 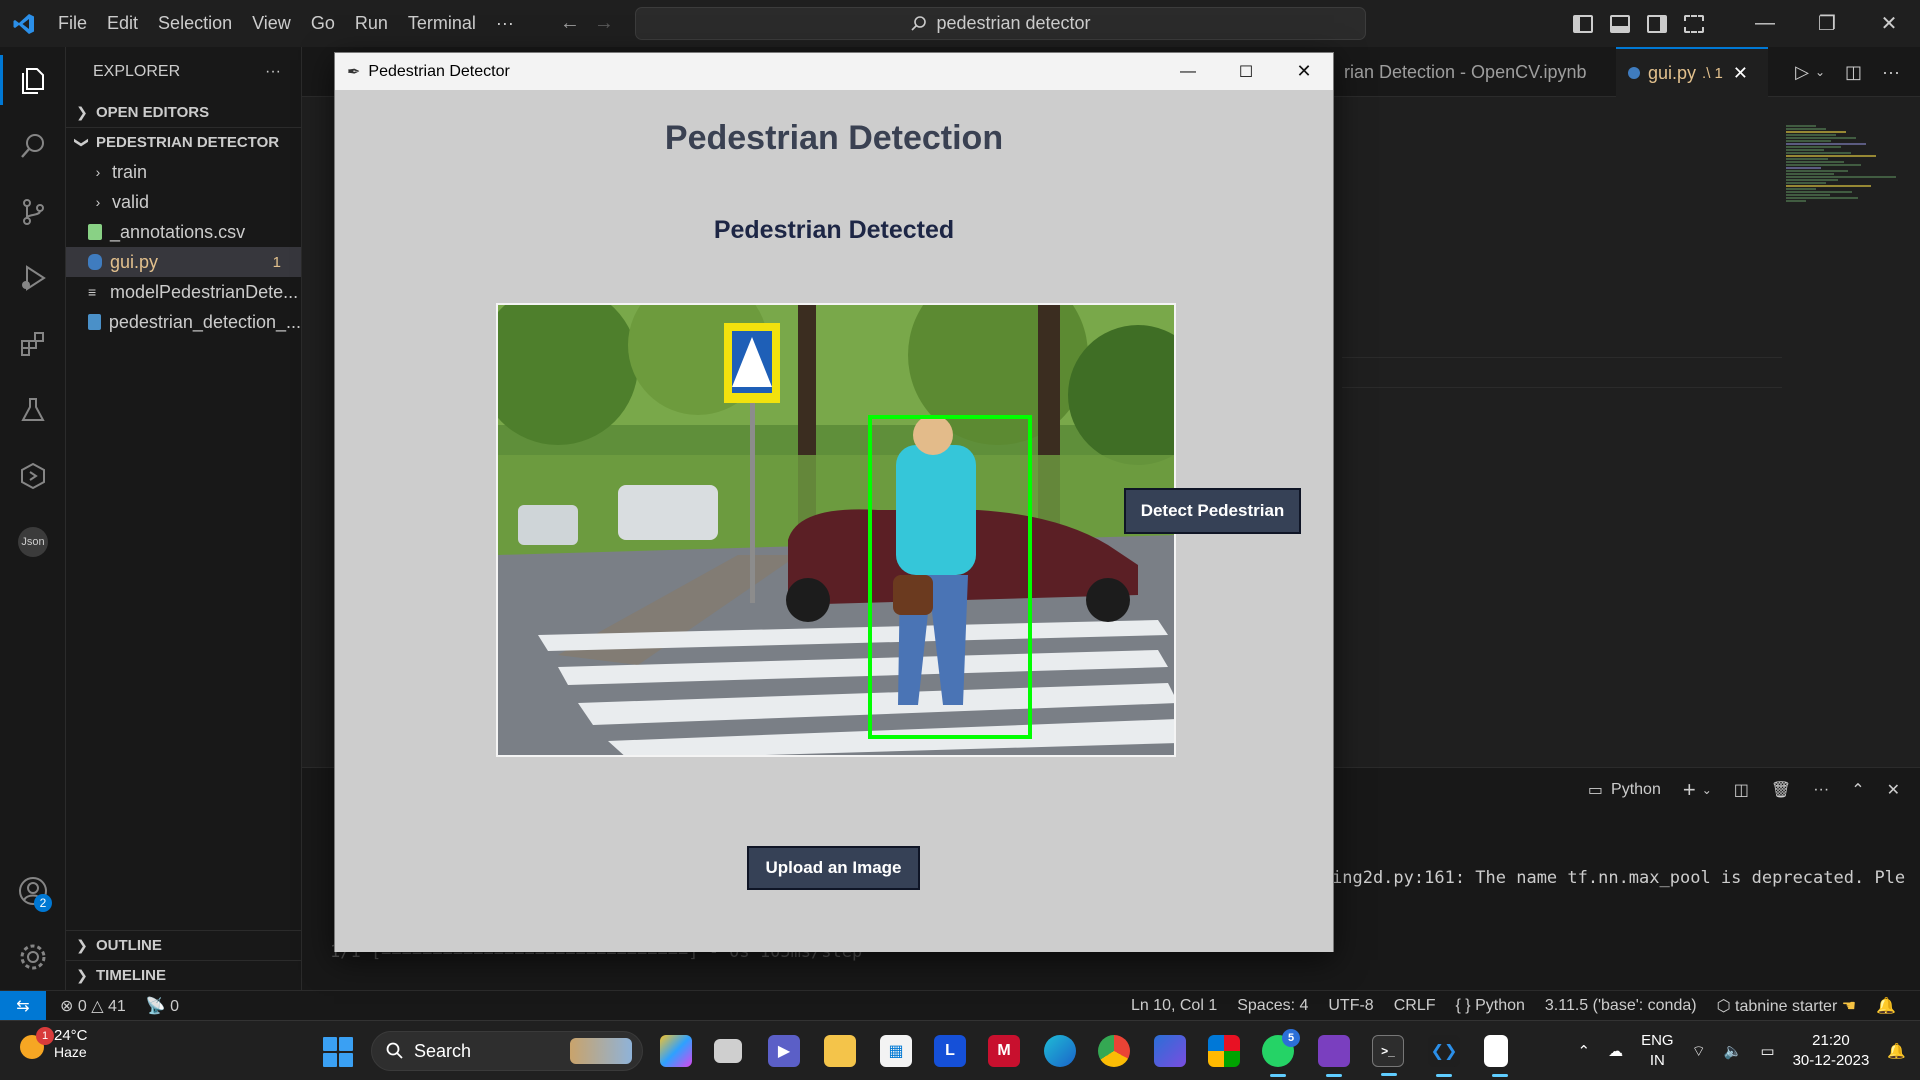 I want to click on toggle-secondary-sidebar-icon, so click(x=1657, y=23).